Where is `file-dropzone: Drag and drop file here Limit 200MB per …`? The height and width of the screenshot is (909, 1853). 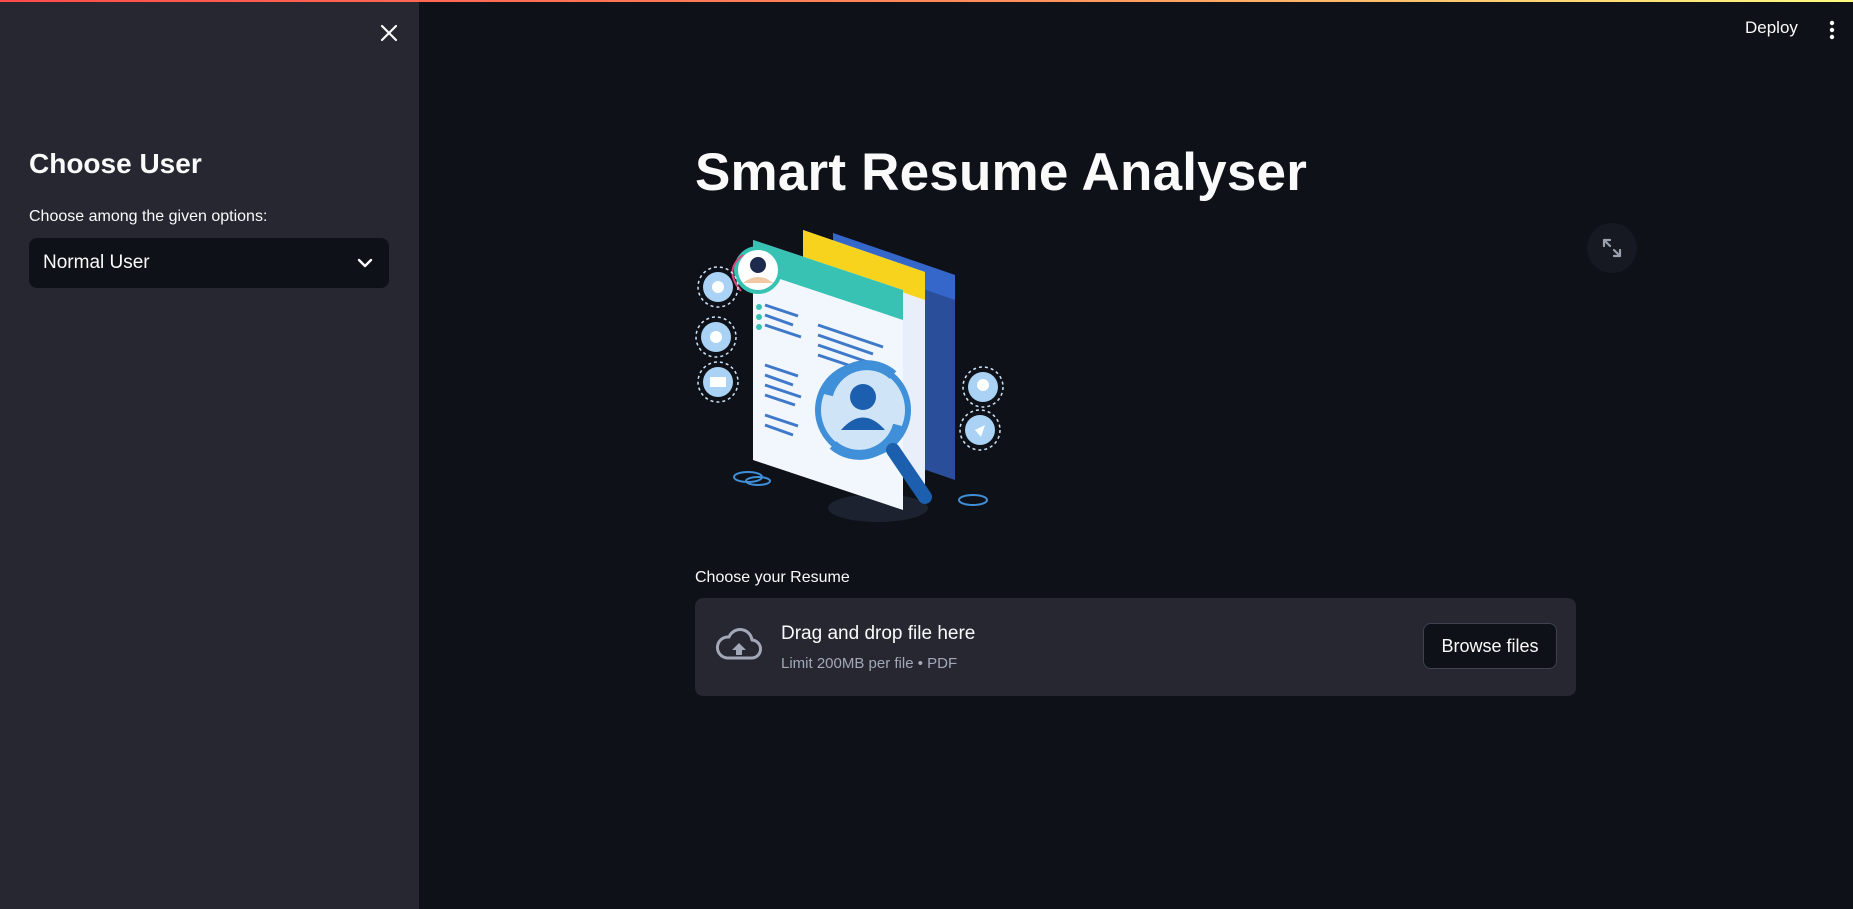
file-dropzone: Drag and drop file here Limit 200MB per … is located at coordinates (1135, 647).